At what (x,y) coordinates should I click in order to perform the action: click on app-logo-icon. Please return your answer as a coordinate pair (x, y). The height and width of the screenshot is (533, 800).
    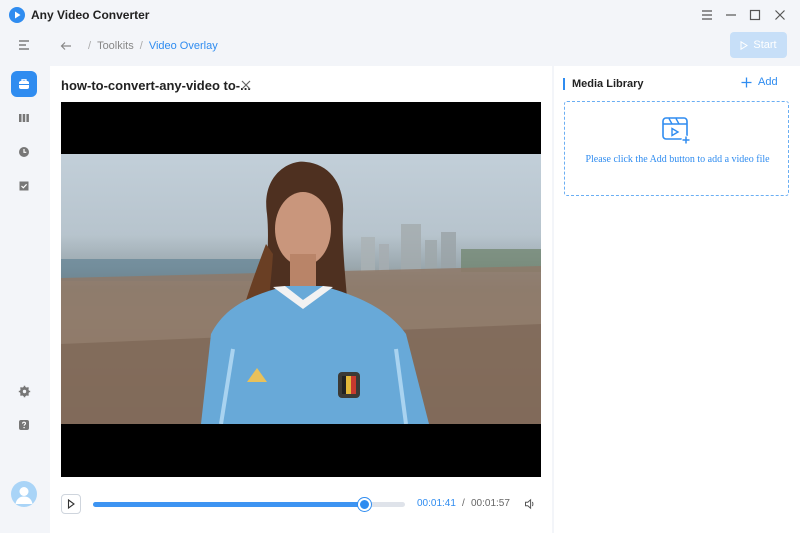
    Looking at the image, I should click on (17, 15).